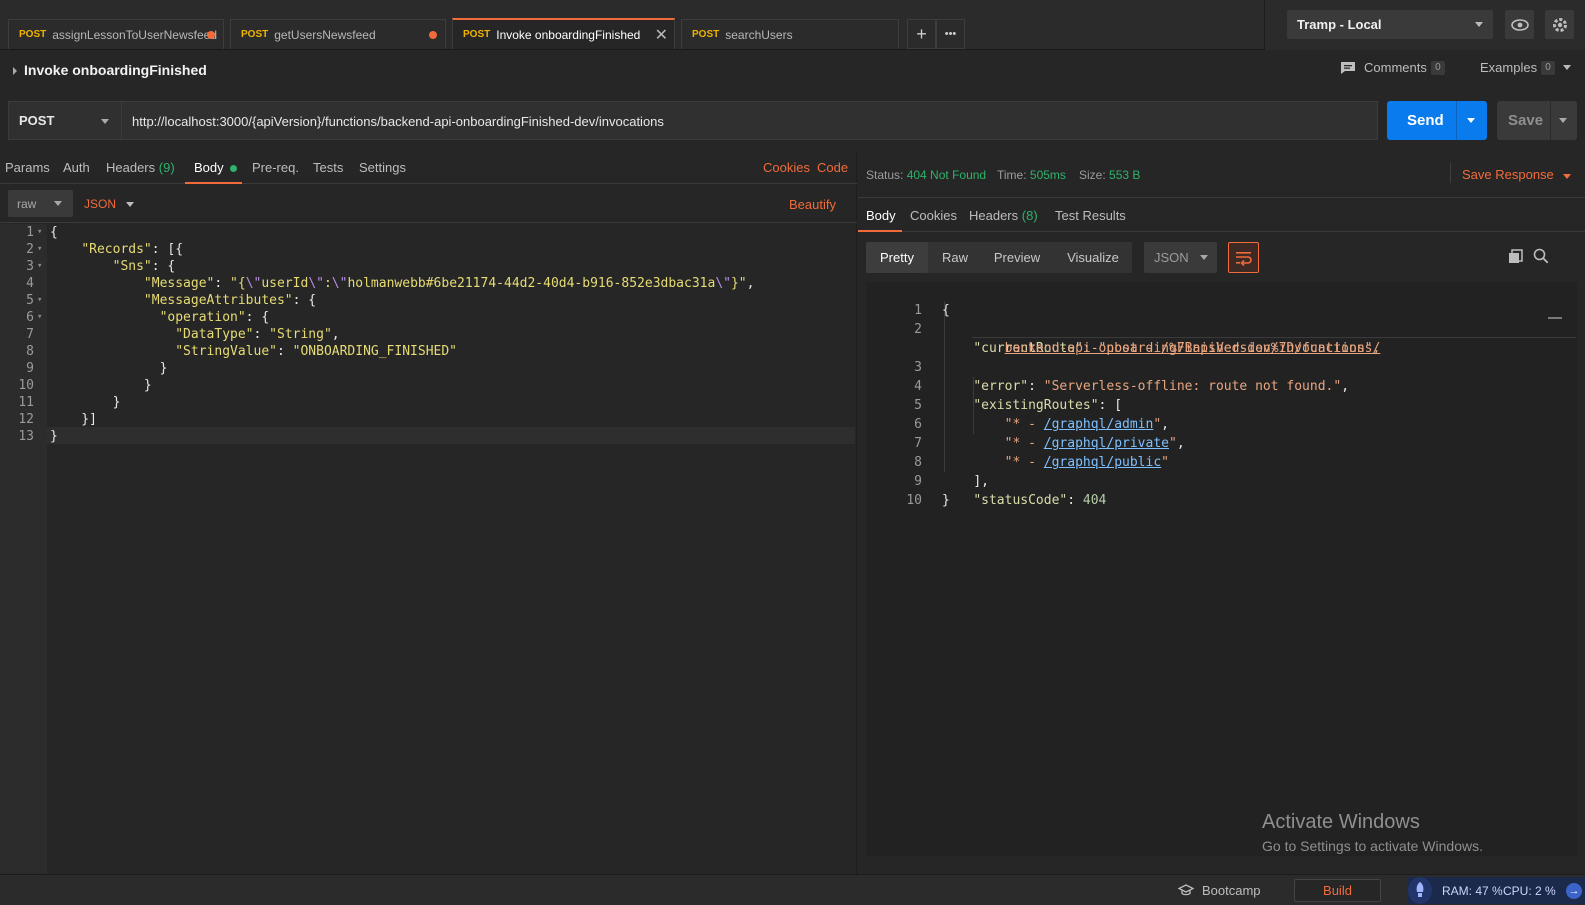 The height and width of the screenshot is (905, 1585). I want to click on arrow-right-icon: →, so click(1574, 891).